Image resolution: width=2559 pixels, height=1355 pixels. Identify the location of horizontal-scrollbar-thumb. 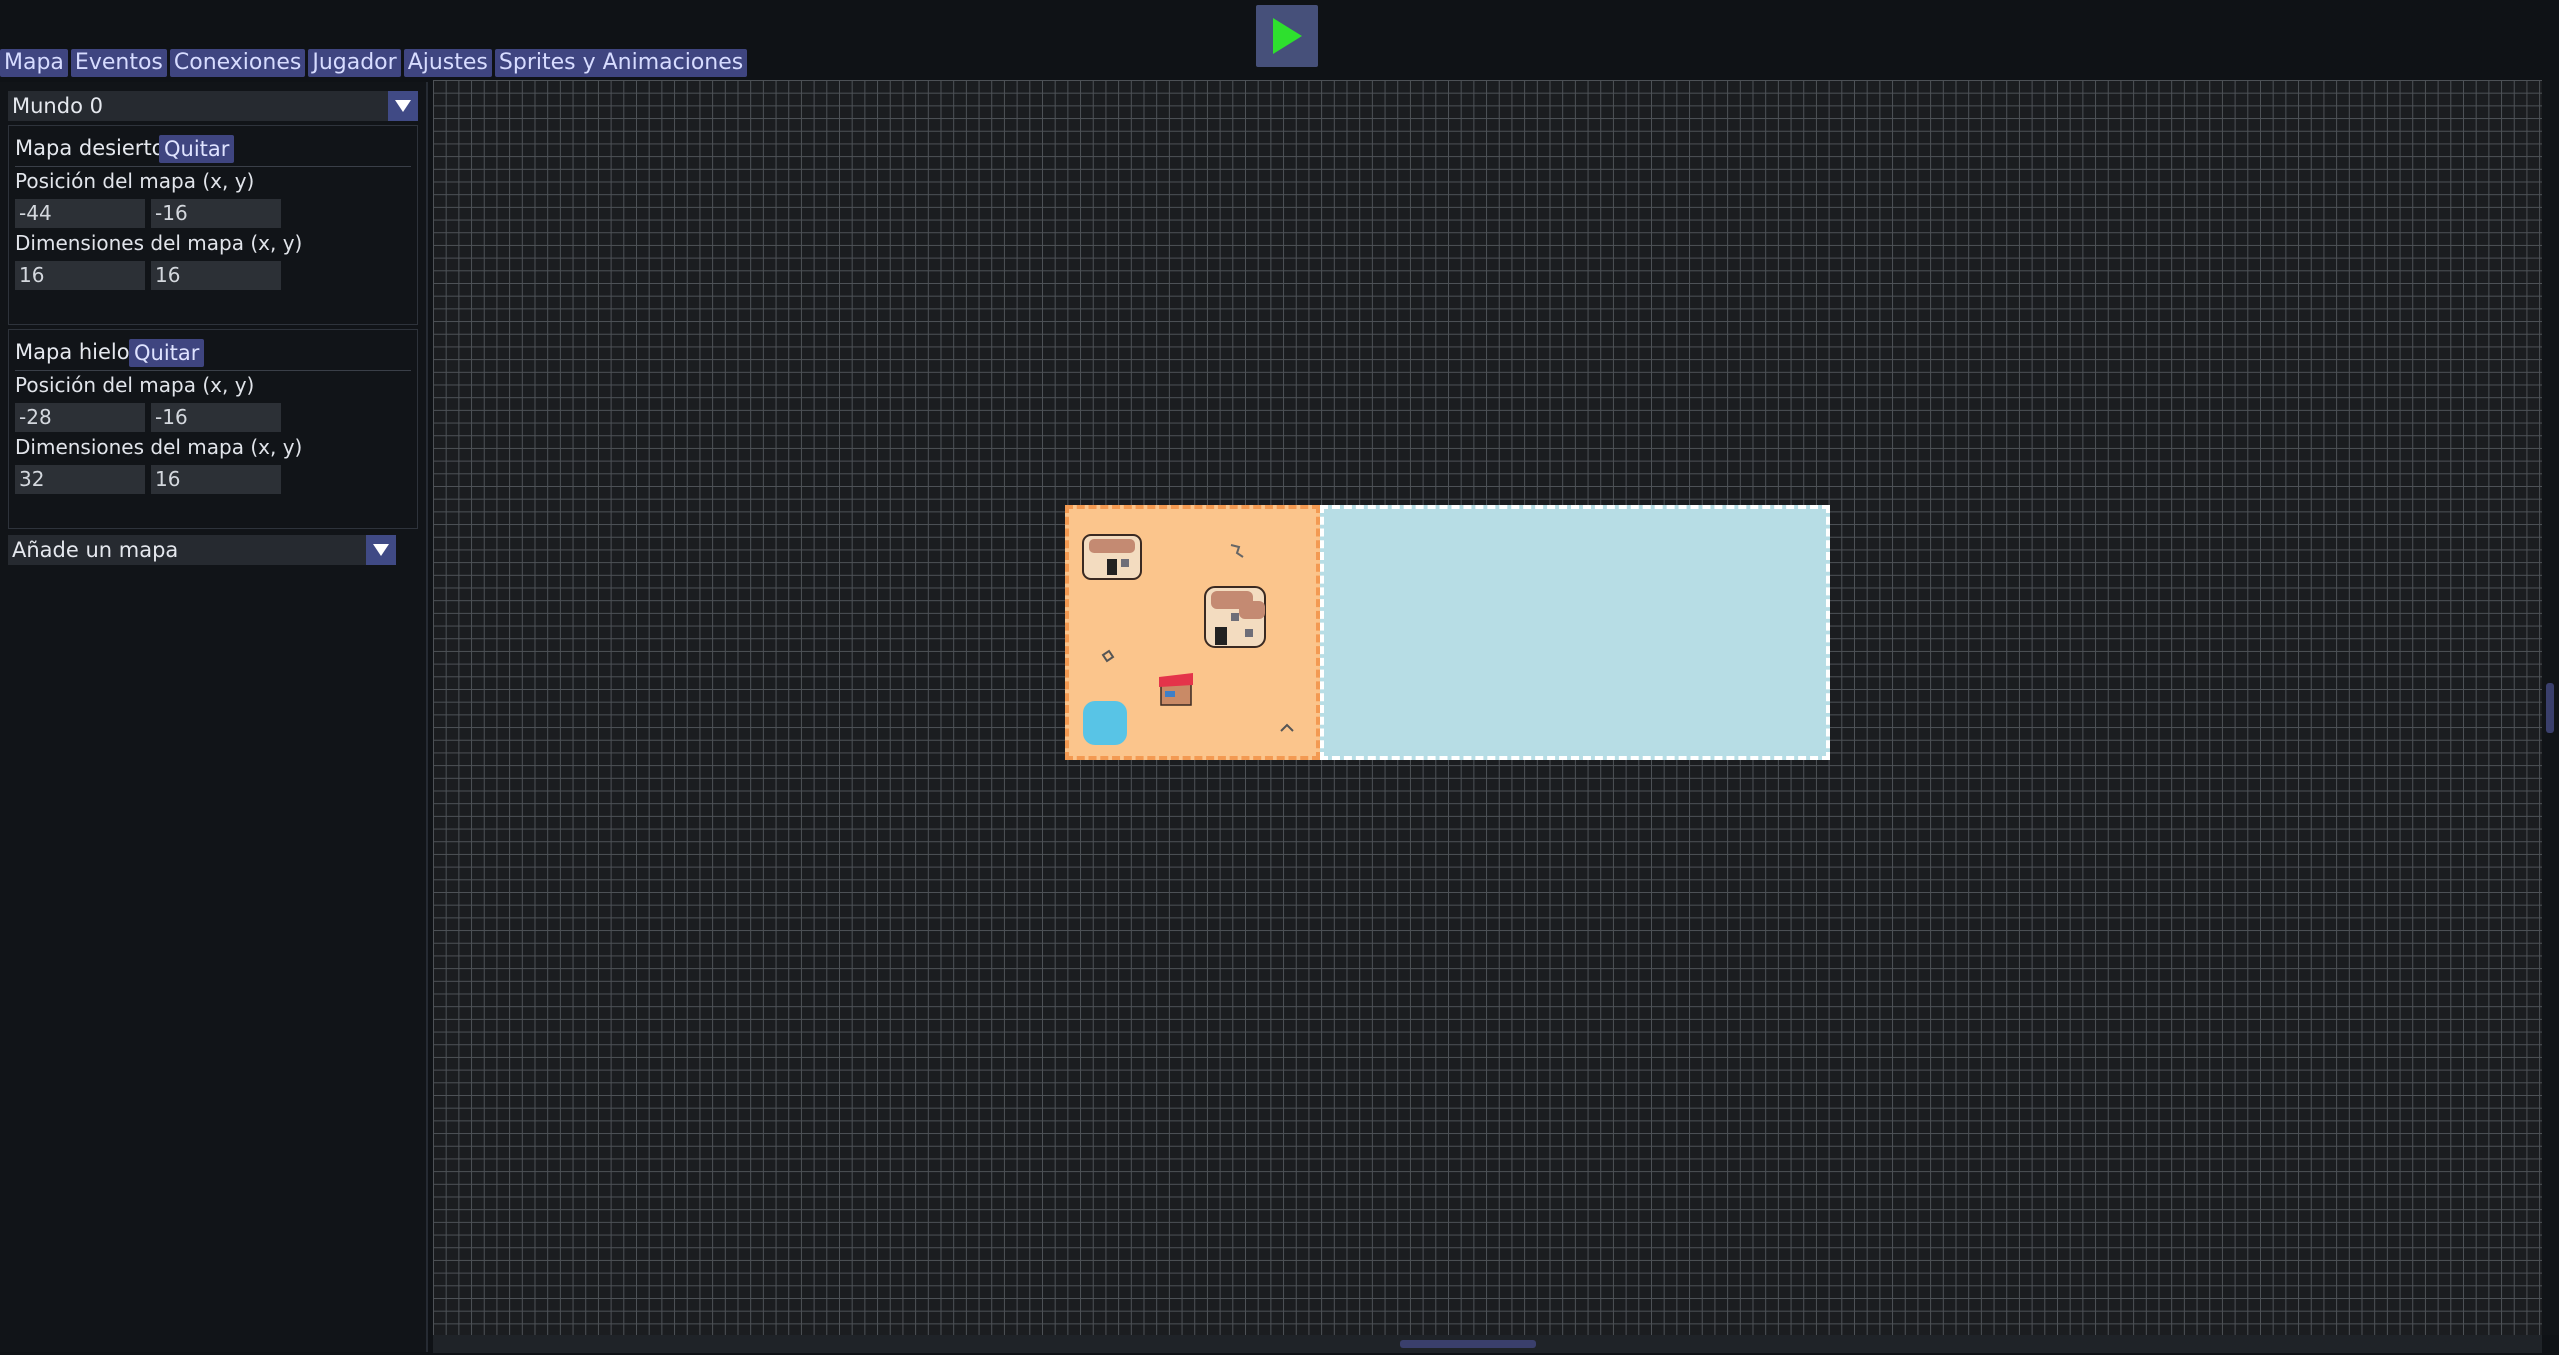
(1468, 1344).